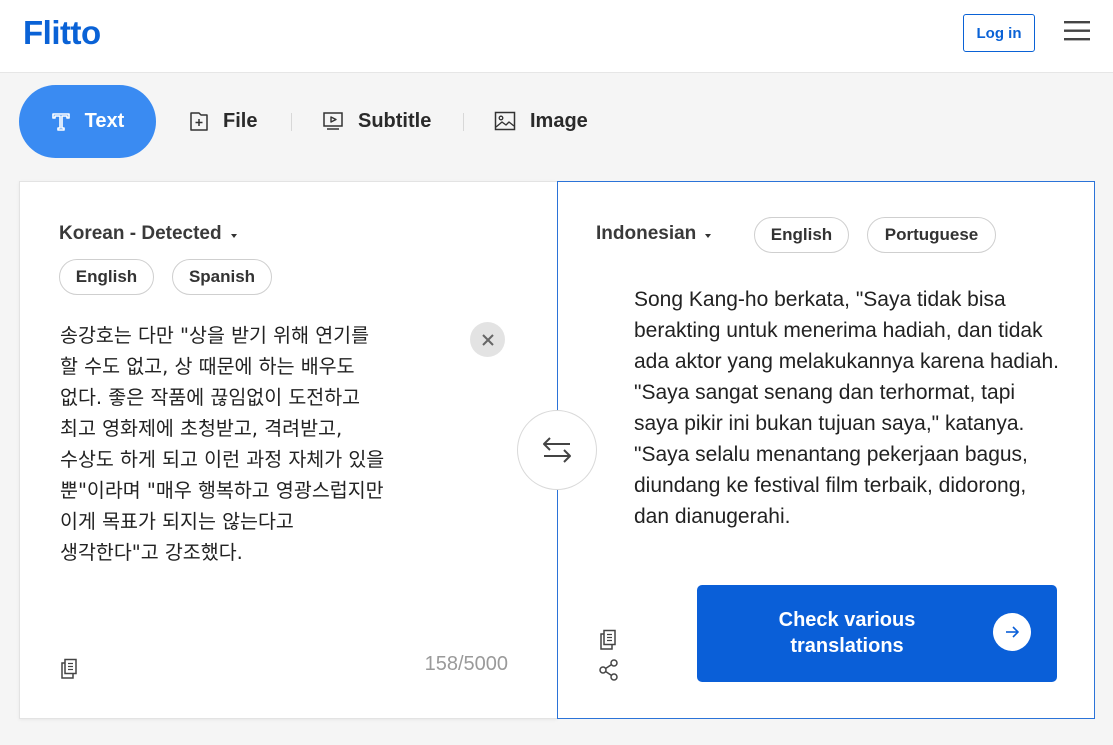 The height and width of the screenshot is (745, 1113). I want to click on arrow-right-icon, so click(1012, 632).